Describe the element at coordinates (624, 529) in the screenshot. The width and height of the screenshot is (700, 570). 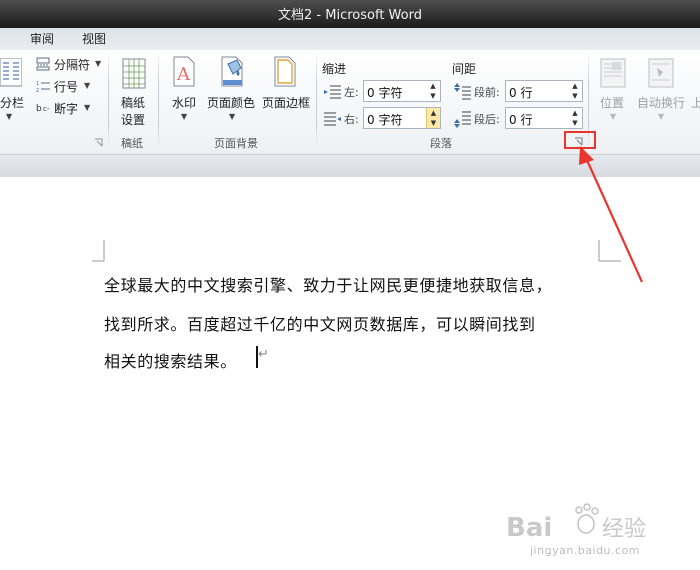
I see `svg-text: 经验` at that location.